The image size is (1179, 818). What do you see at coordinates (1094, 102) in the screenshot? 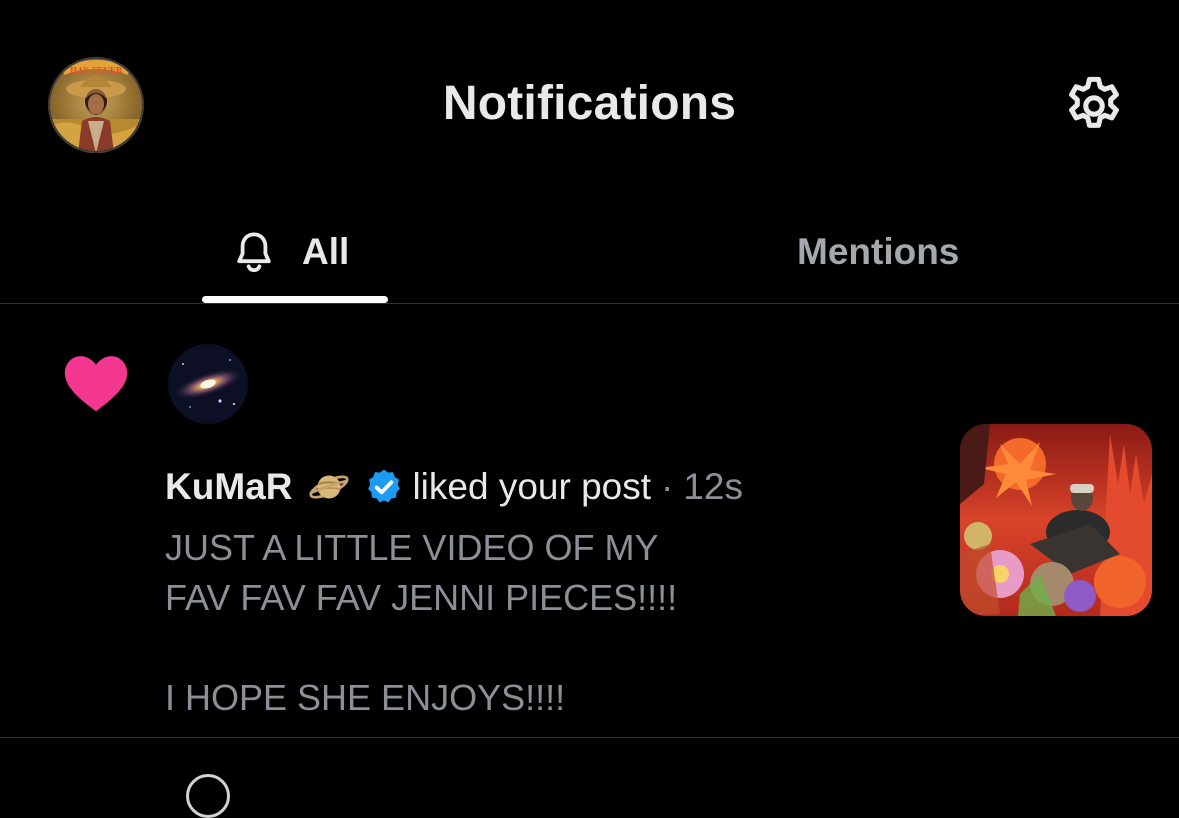
I see `gear-icon` at bounding box center [1094, 102].